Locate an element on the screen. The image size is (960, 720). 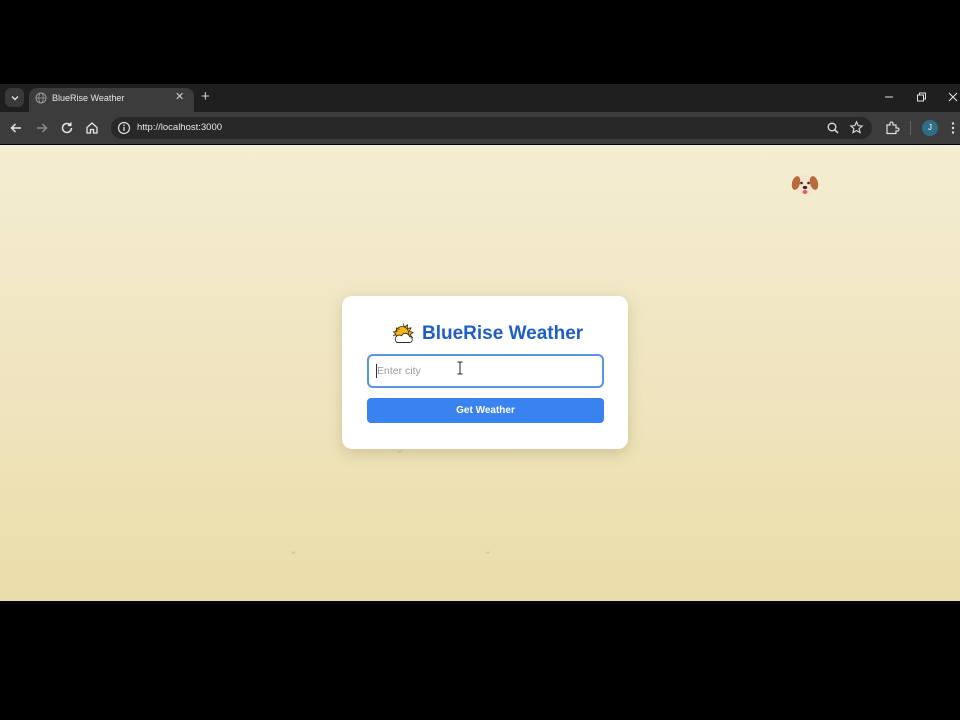
app-title: BlueRise Weather is located at coordinates (503, 333).